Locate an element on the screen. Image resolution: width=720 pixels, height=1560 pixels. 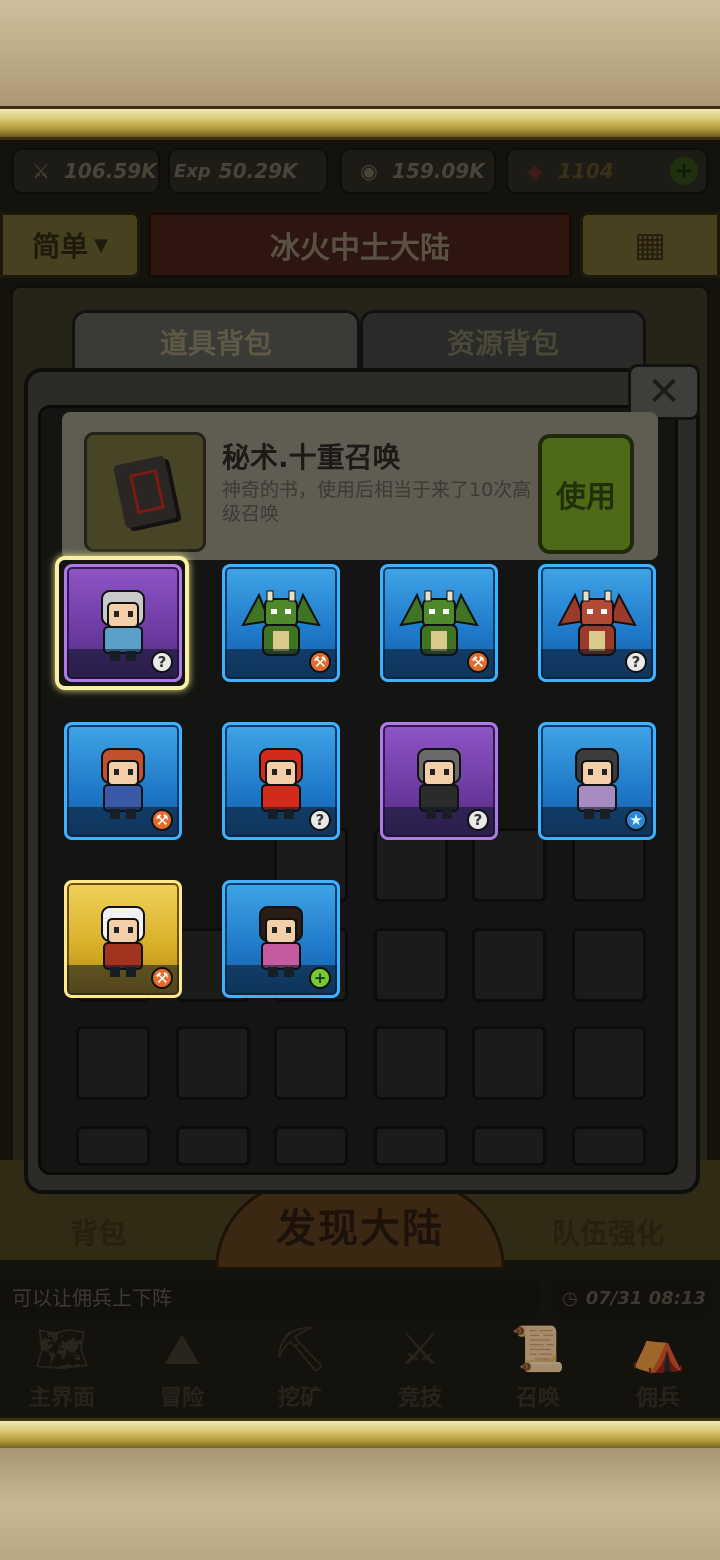
gold-value: 159.09K is located at coordinates (438, 171).